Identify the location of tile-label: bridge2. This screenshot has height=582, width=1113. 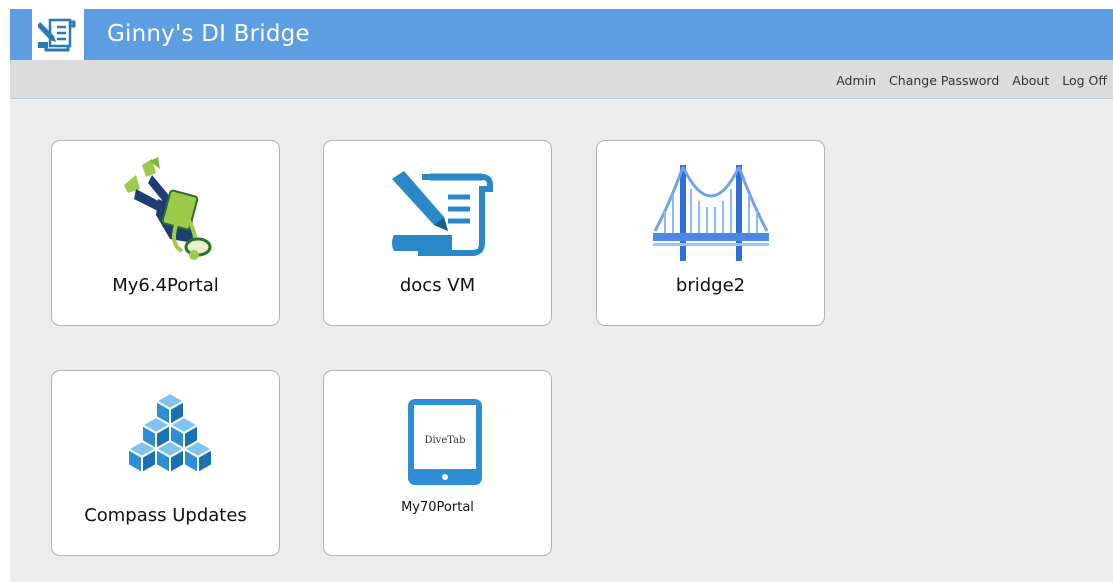
(710, 285).